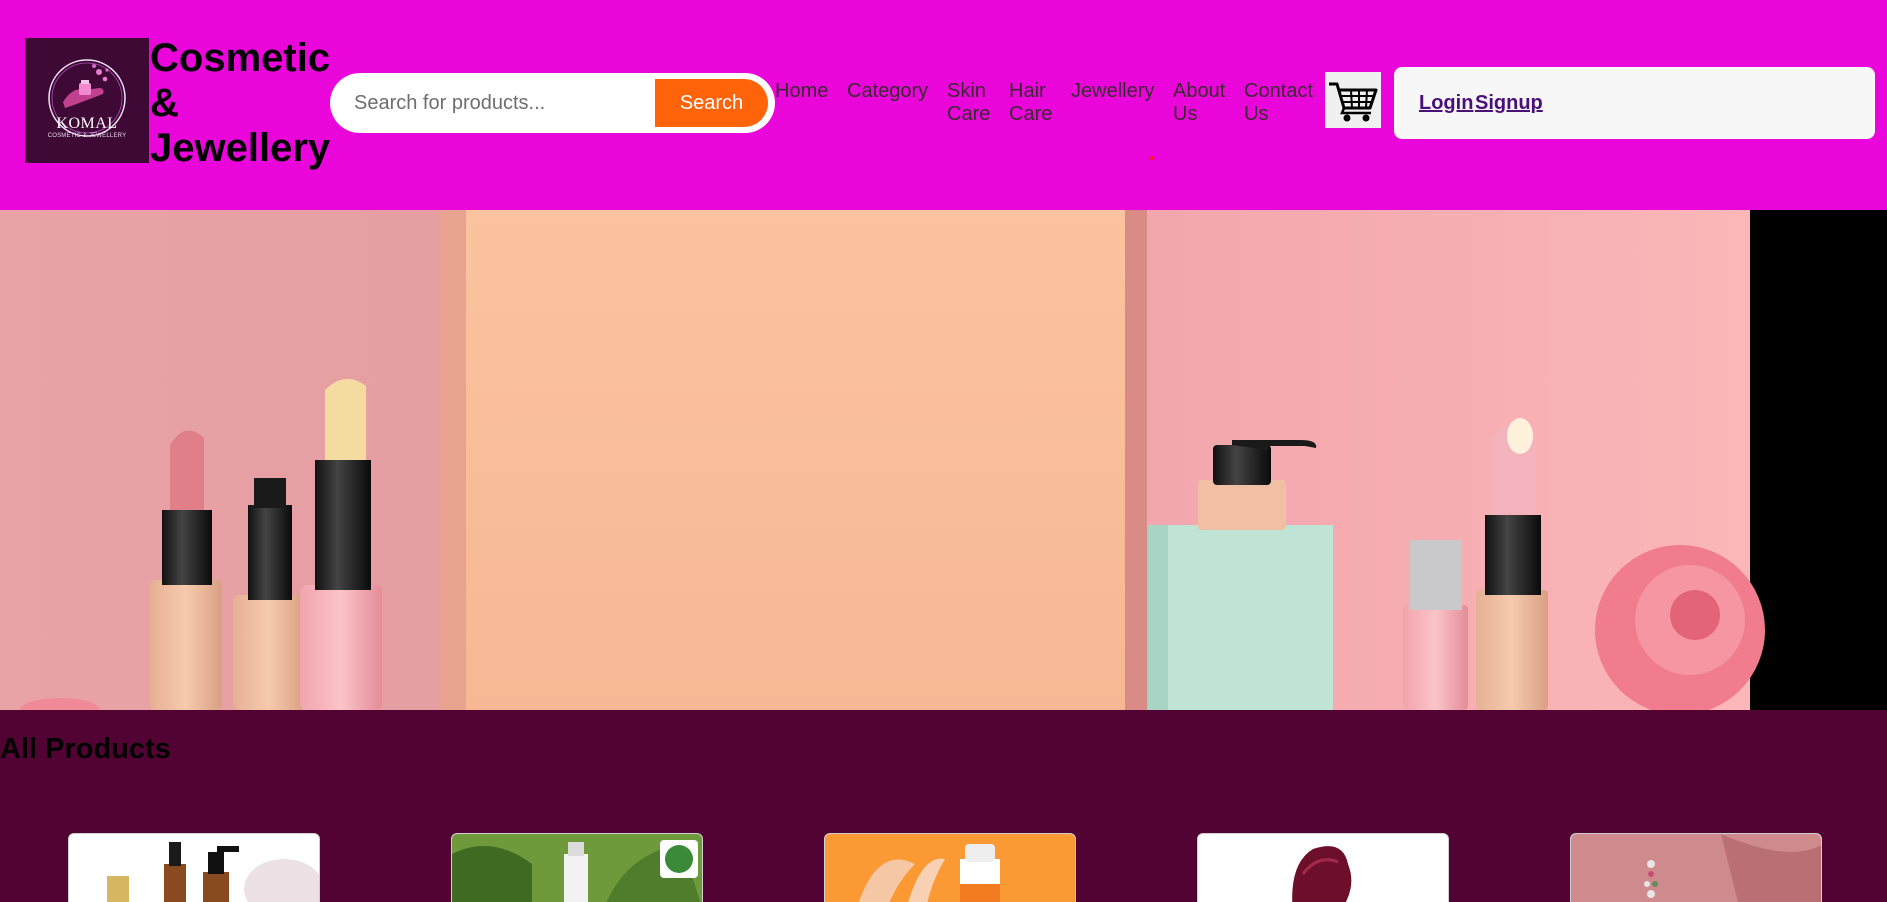  I want to click on cosmetic-hand-logo-icon, so click(87, 98).